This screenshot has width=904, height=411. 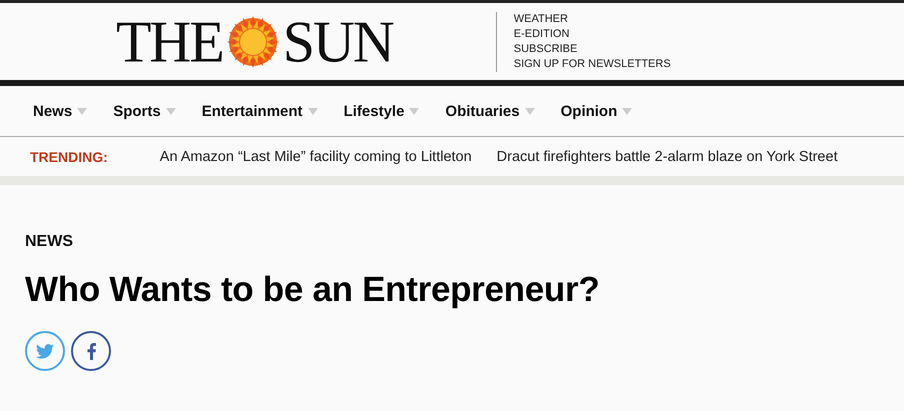 What do you see at coordinates (252, 111) in the screenshot?
I see `nav-link: Entertainment` at bounding box center [252, 111].